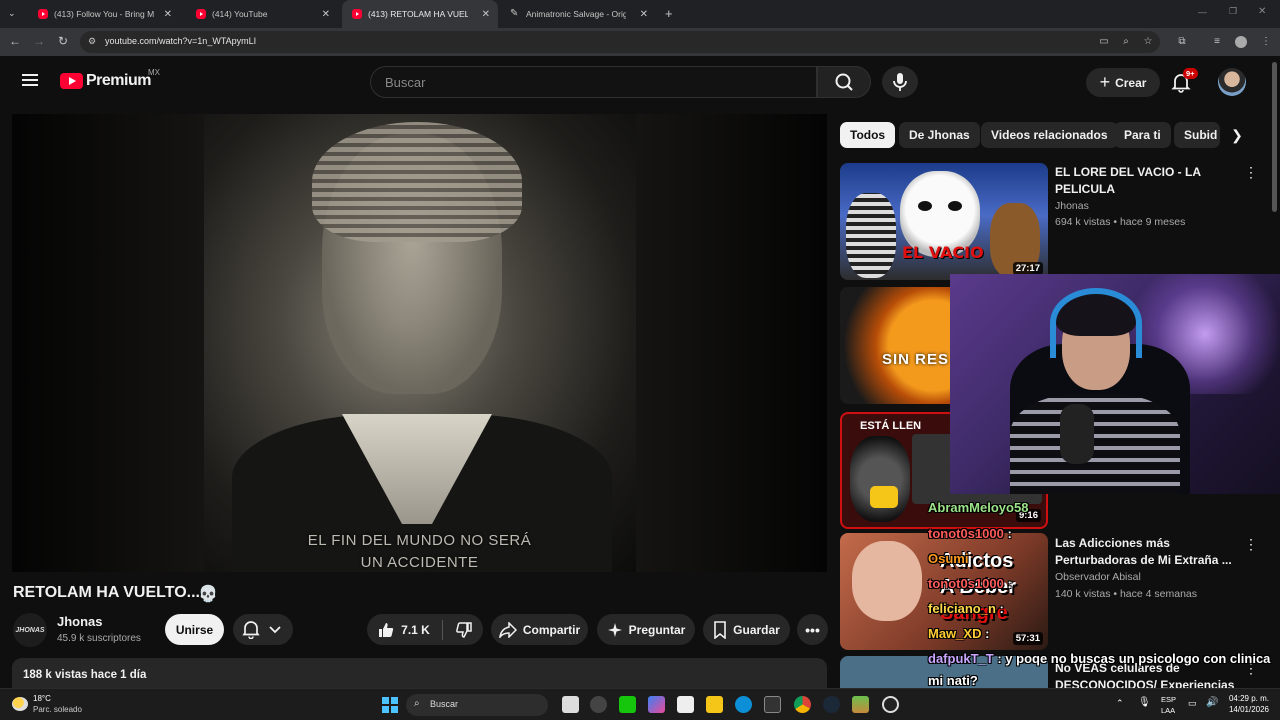  What do you see at coordinates (30, 630) in the screenshot?
I see `channel-avatar: JHONAS` at bounding box center [30, 630].